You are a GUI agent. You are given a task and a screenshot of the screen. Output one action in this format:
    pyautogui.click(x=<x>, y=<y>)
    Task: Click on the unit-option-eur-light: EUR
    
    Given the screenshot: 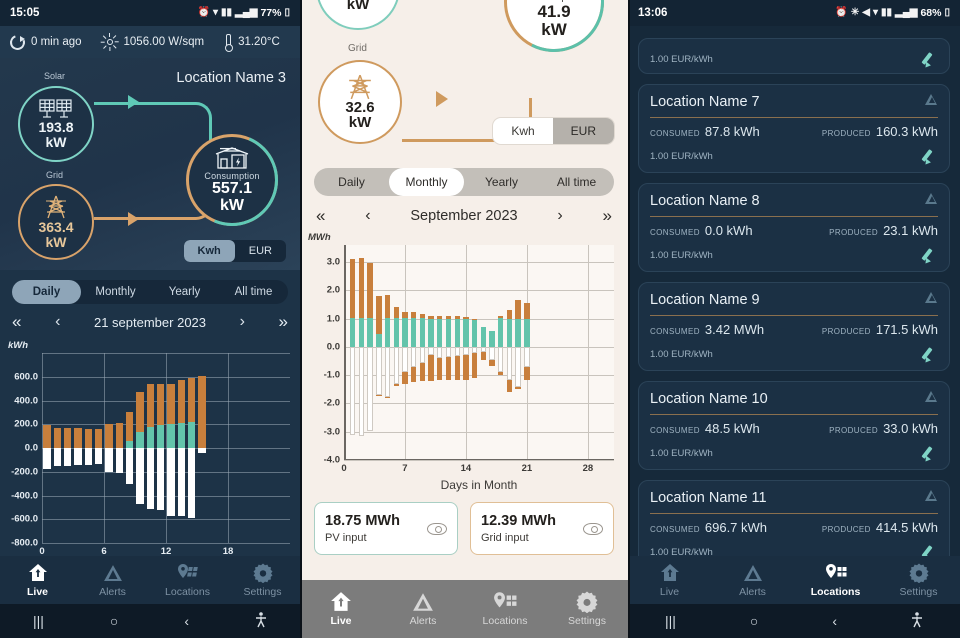 What is the action you would take?
    pyautogui.click(x=583, y=131)
    